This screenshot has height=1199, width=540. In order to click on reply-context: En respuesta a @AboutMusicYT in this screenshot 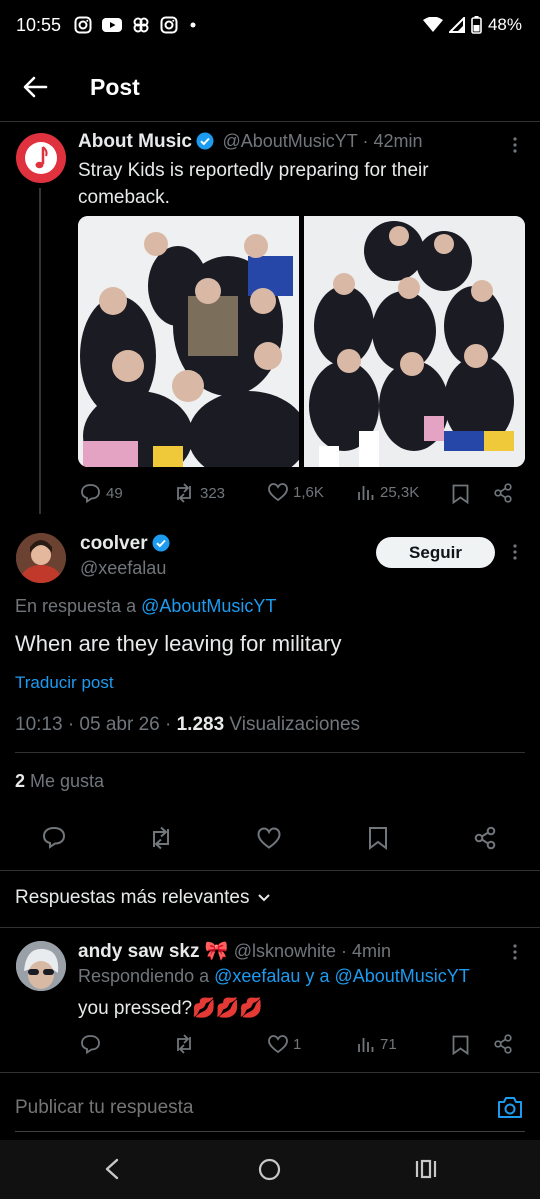, I will do `click(145, 606)`.